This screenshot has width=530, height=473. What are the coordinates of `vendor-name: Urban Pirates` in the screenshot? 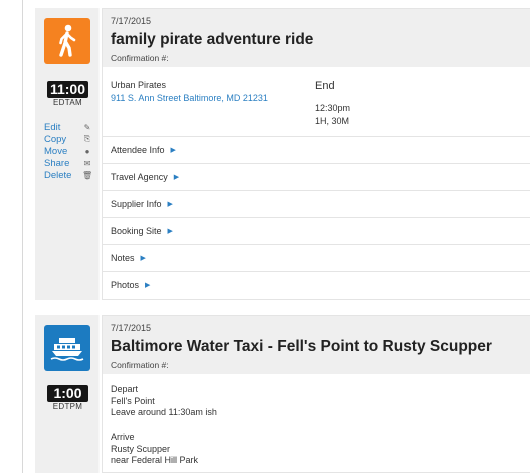 It's located at (139, 85).